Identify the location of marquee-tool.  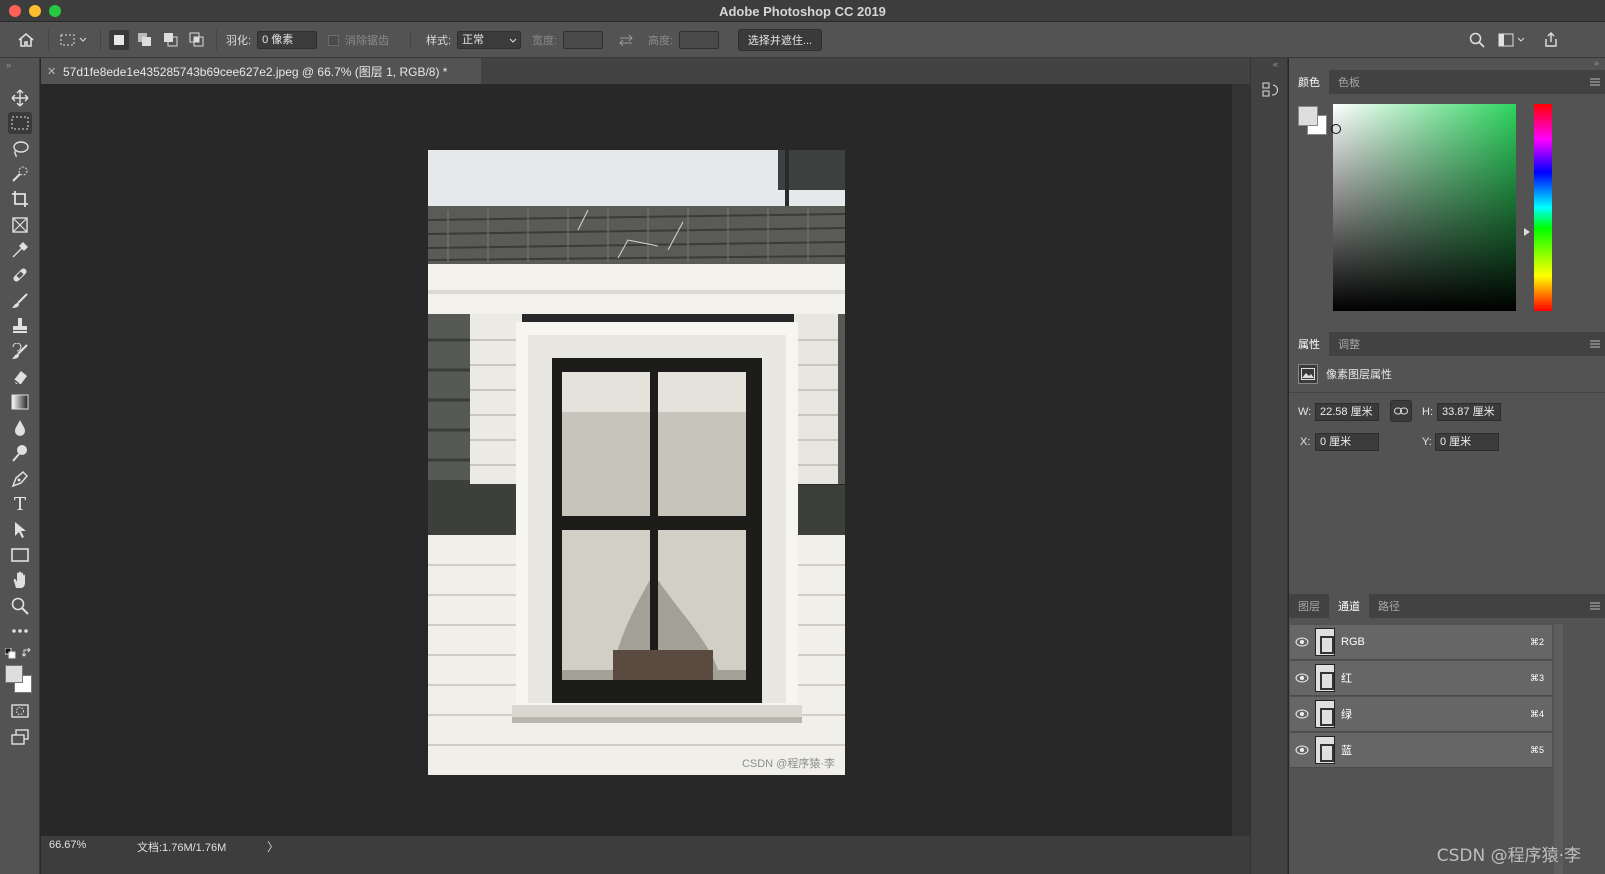
(20, 123).